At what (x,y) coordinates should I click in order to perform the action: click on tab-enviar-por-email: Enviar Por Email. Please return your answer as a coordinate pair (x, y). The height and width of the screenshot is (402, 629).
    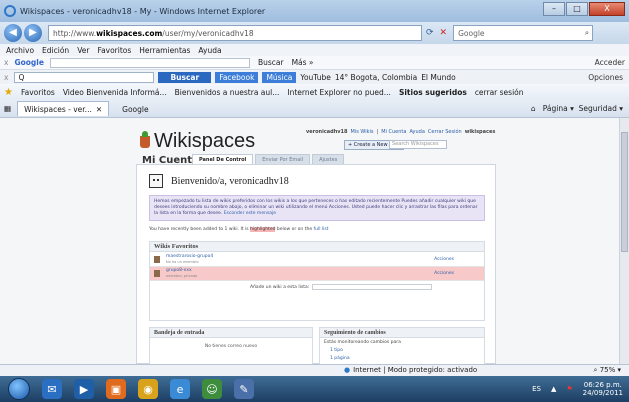
    Looking at the image, I should click on (283, 159).